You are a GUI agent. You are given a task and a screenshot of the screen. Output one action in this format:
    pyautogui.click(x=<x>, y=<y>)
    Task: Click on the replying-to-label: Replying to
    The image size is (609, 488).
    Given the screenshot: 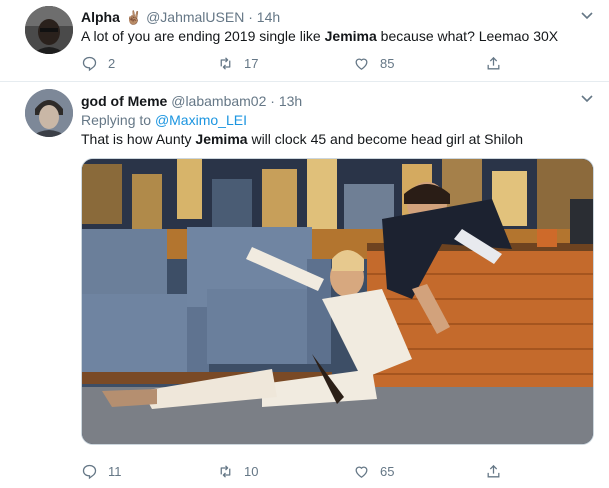 What is the action you would take?
    pyautogui.click(x=118, y=120)
    